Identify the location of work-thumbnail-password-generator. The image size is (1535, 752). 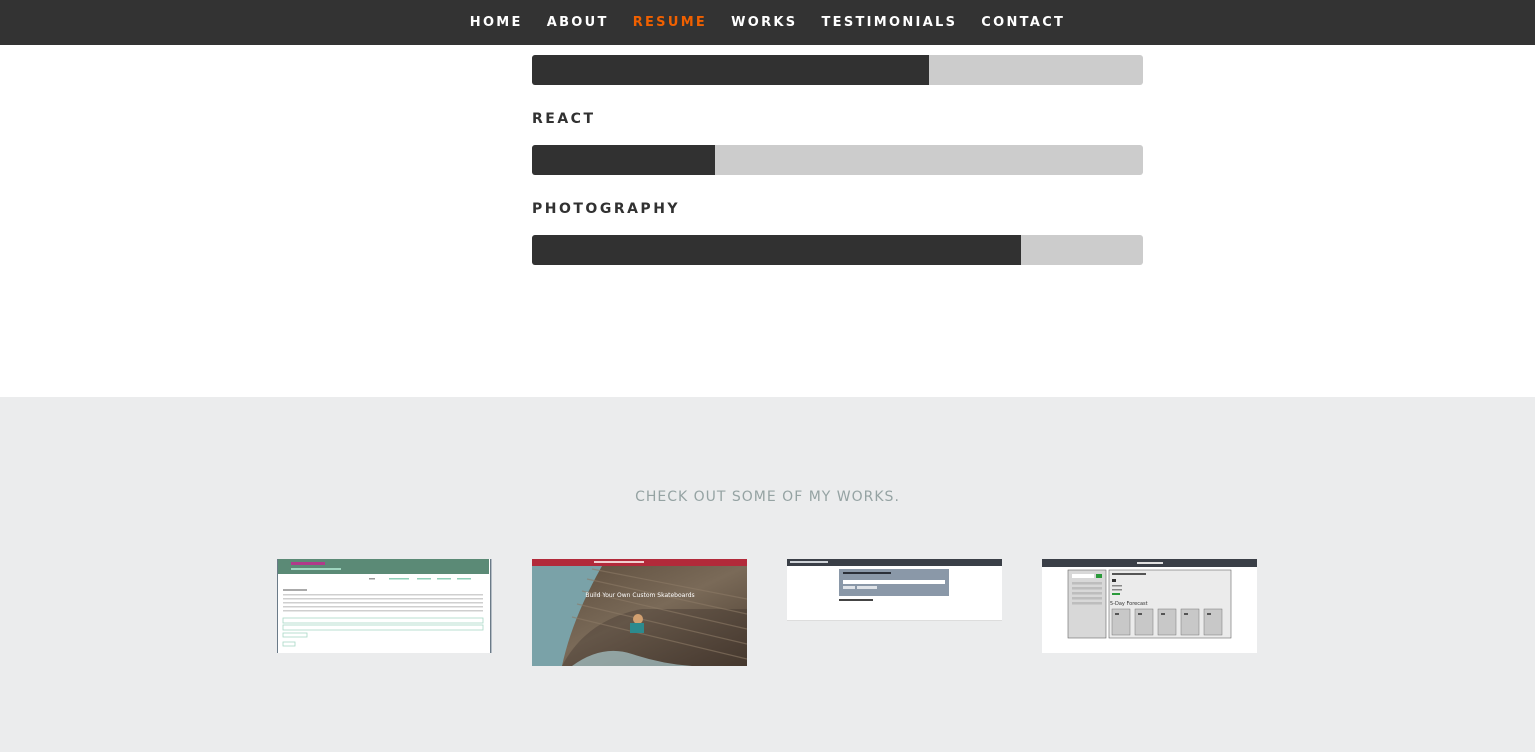
(894, 590).